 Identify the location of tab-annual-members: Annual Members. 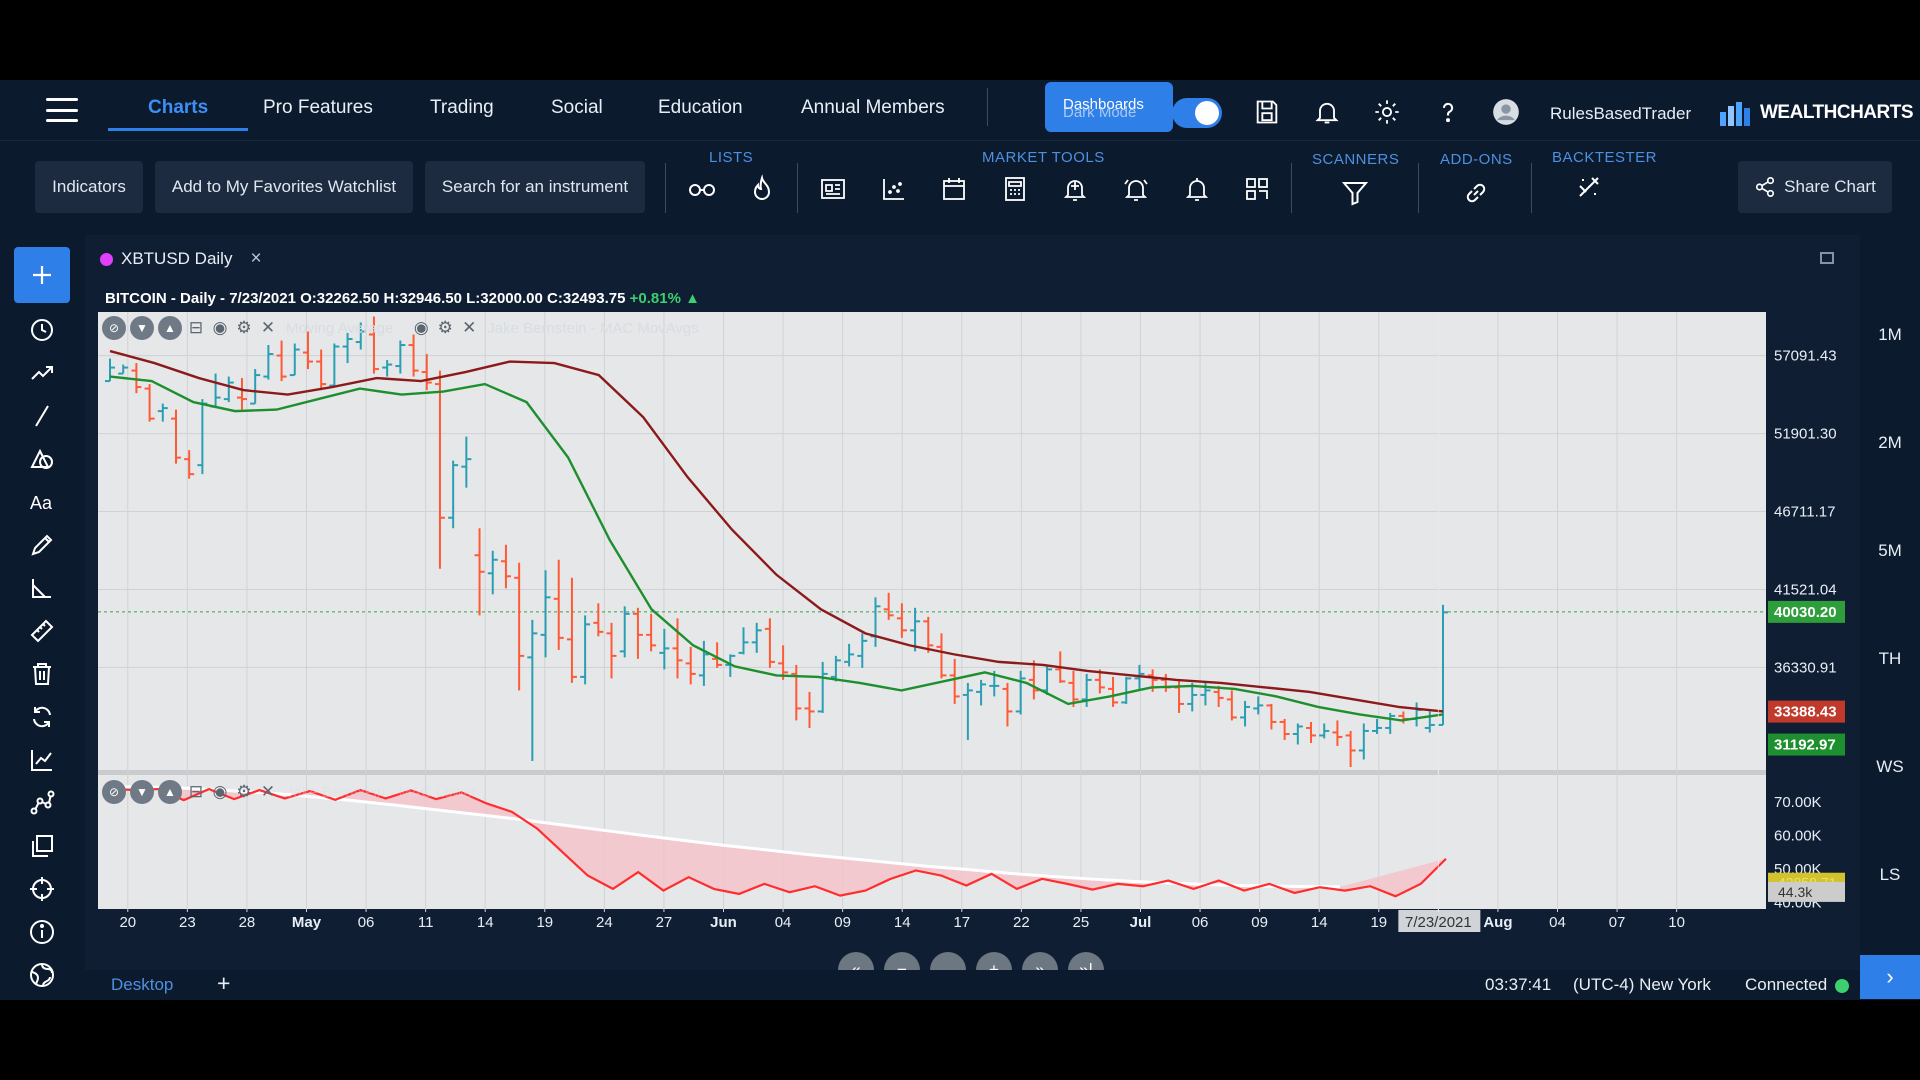
(873, 108).